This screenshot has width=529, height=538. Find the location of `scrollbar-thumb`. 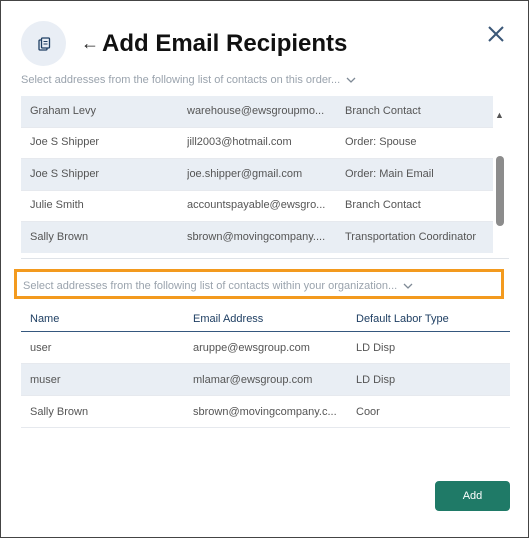

scrollbar-thumb is located at coordinates (500, 191).